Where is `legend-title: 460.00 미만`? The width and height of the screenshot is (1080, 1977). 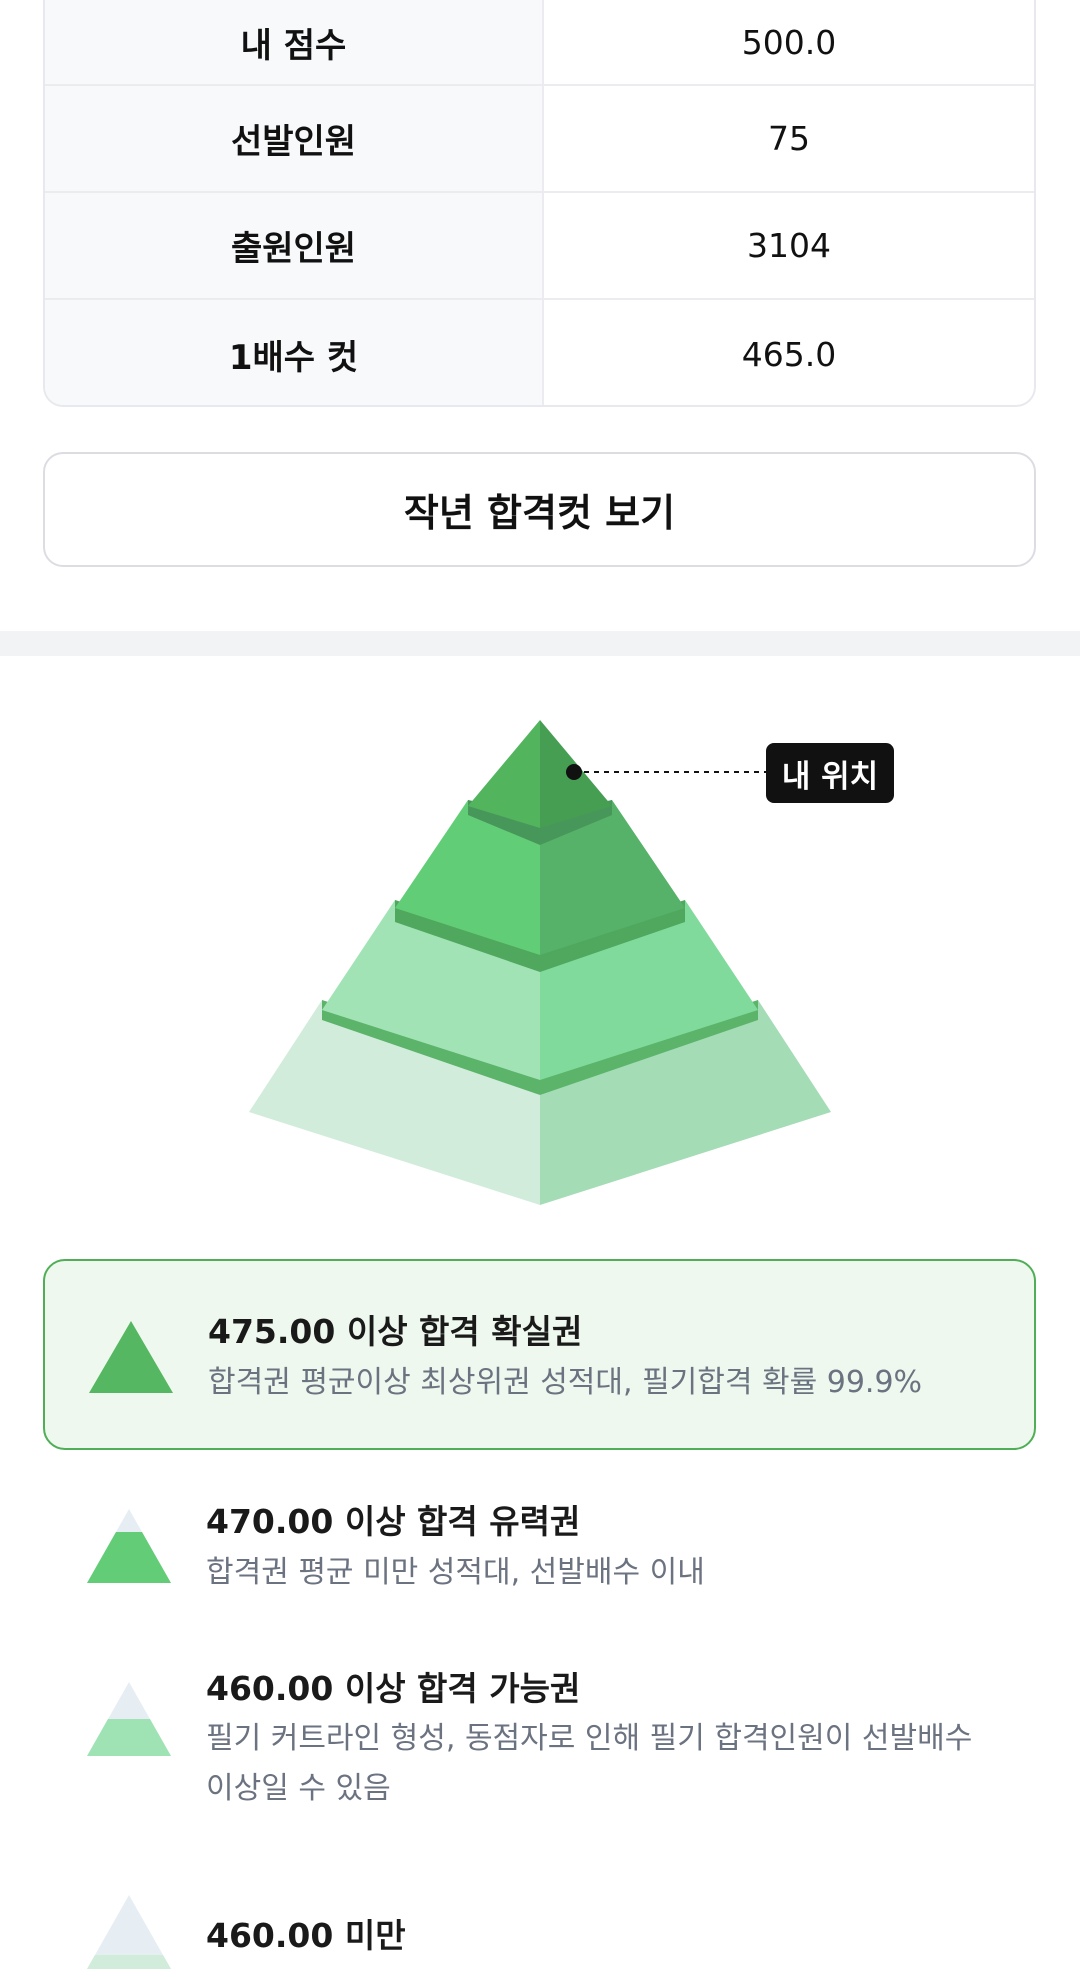
legend-title: 460.00 미만 is located at coordinates (306, 1935).